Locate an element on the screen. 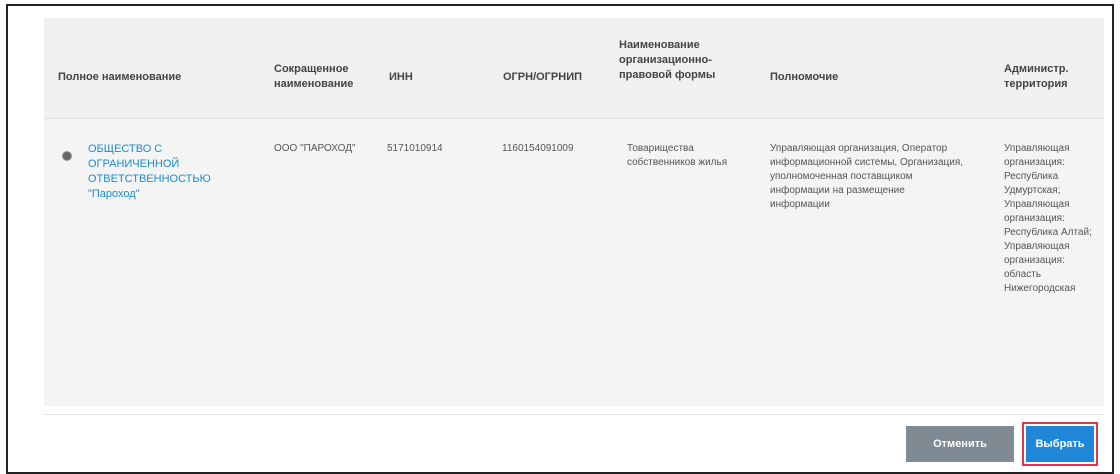  column-header-territory: Администр. территория is located at coordinates (1036, 76).